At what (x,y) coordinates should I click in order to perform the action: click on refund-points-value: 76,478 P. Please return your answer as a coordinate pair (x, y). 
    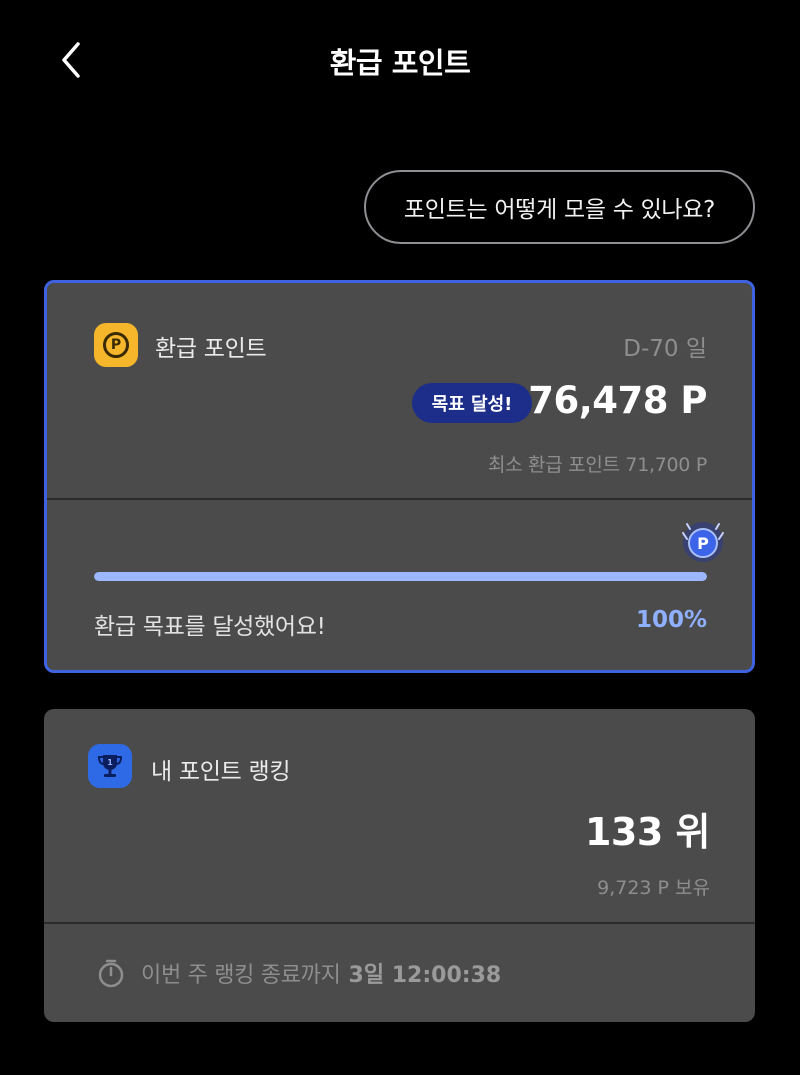
    Looking at the image, I should click on (617, 400).